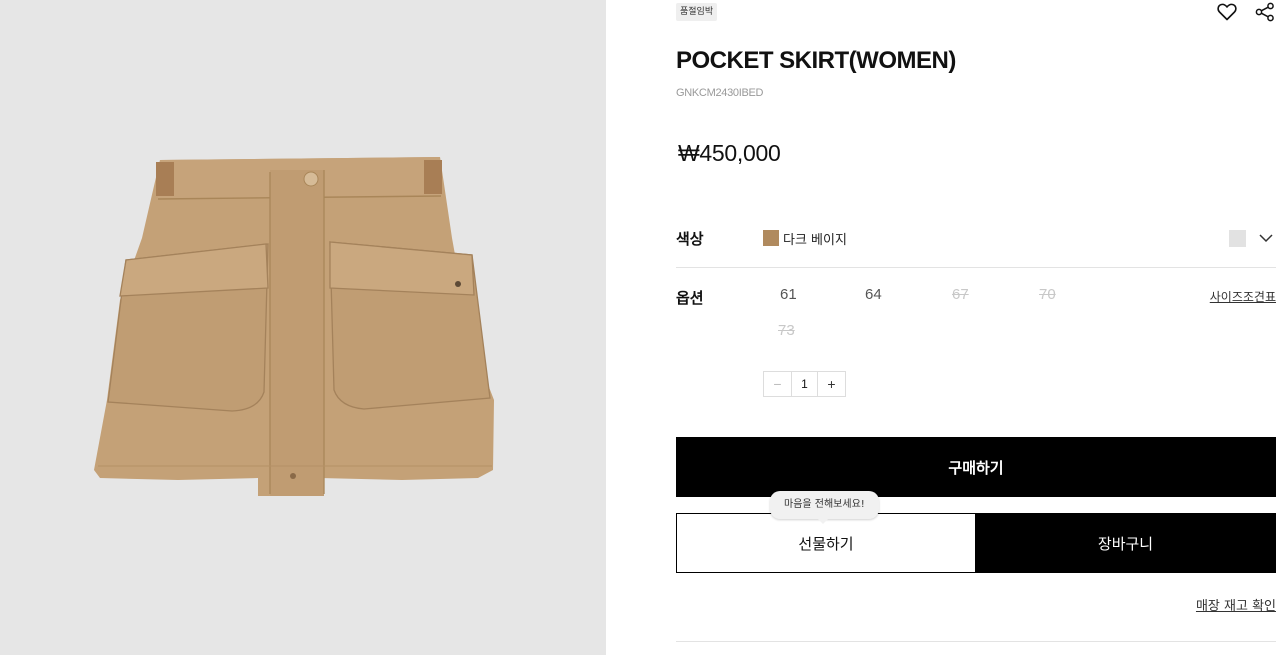  Describe the element at coordinates (976, 467) in the screenshot. I see `buy-button: 구매하기` at that location.